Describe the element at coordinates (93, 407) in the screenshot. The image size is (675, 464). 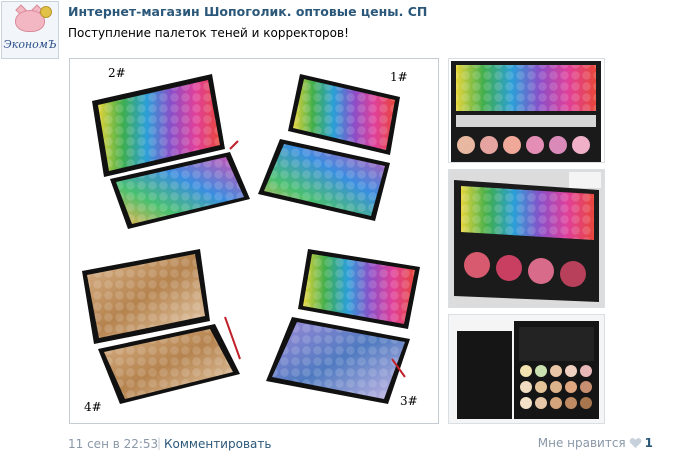
I see `label-4: 4#` at that location.